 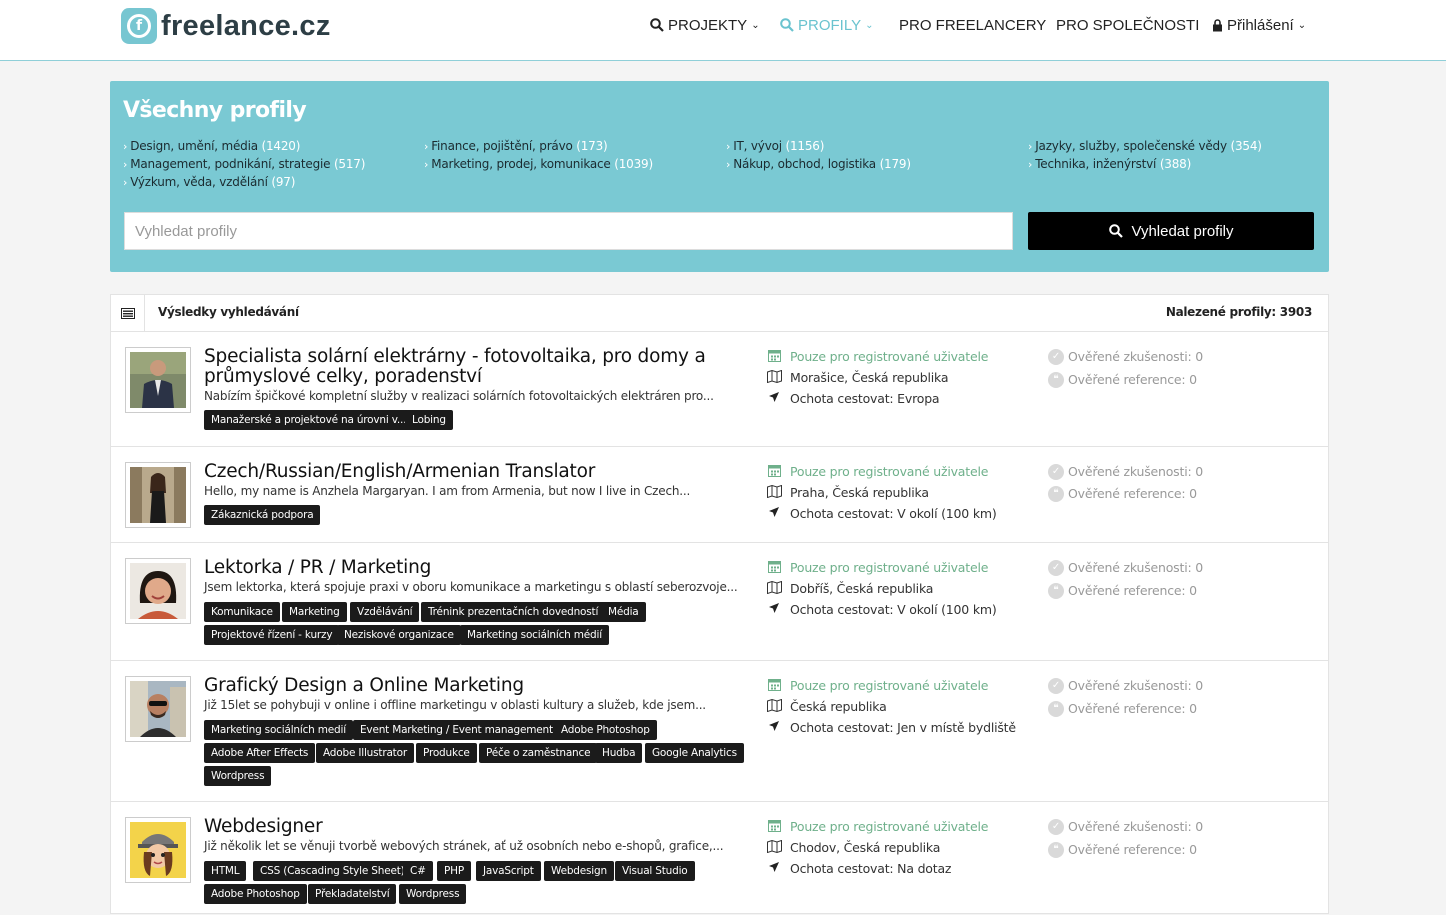 What do you see at coordinates (705, 25) in the screenshot?
I see `nav-projekty: PROJEKTY ⌄` at bounding box center [705, 25].